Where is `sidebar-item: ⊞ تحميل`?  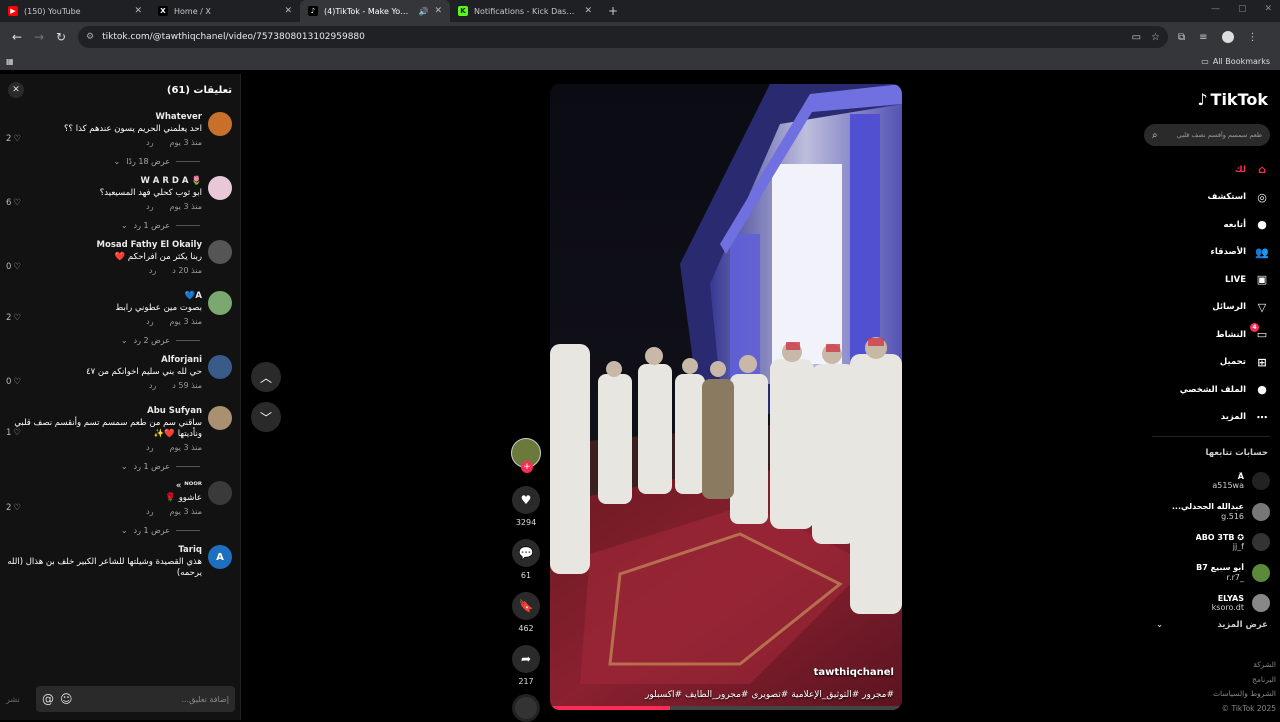 sidebar-item: ⊞ تحميل is located at coordinates (1205, 363).